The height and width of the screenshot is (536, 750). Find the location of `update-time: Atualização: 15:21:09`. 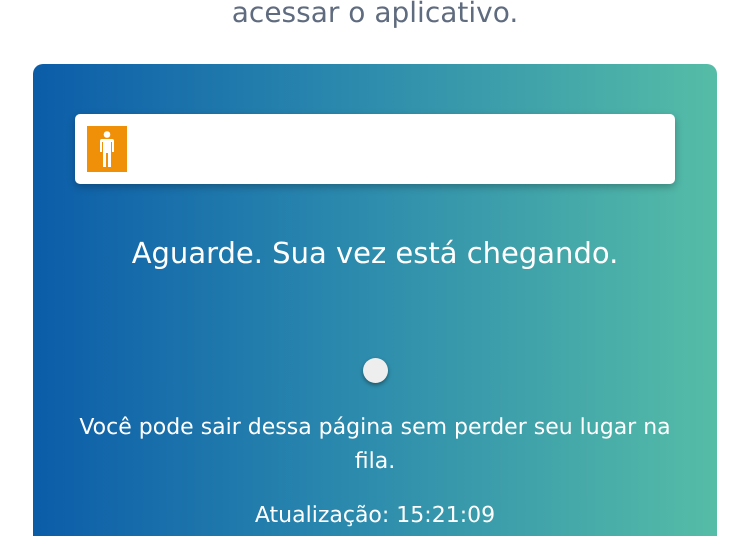

update-time: Atualização: 15:21:09 is located at coordinates (375, 516).